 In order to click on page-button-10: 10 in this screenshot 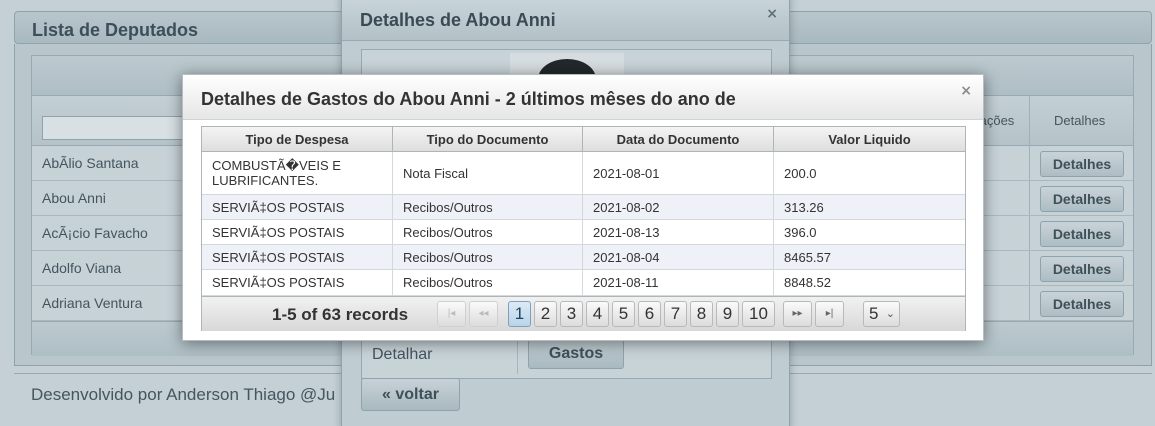, I will do `click(758, 314)`.